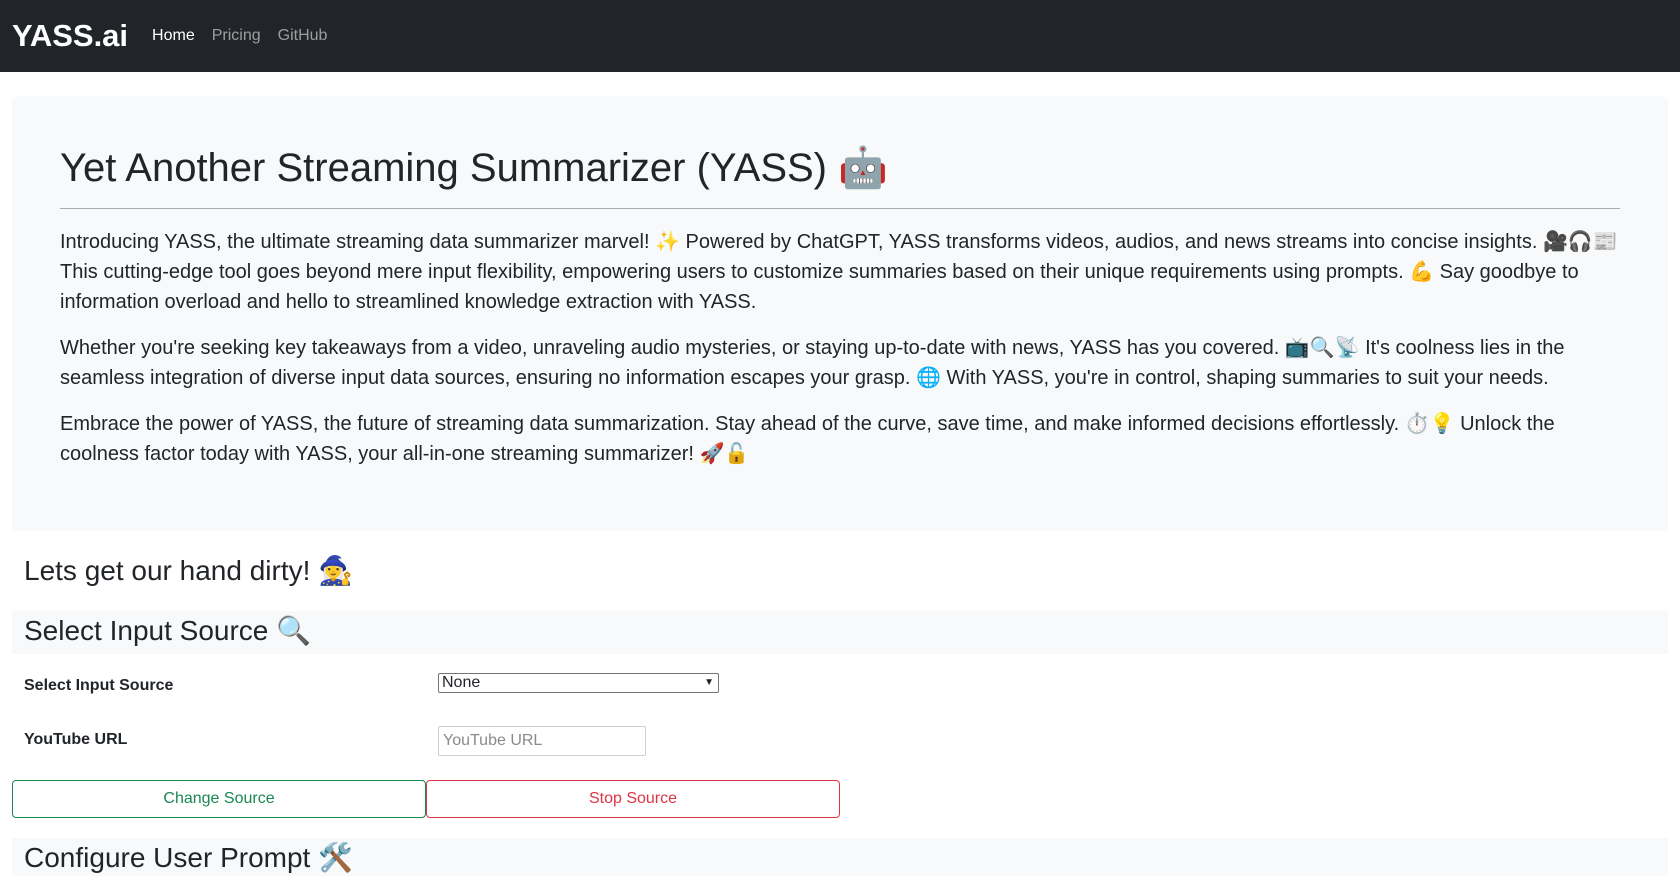  I want to click on nav-link-pricing: Pricing, so click(236, 36).